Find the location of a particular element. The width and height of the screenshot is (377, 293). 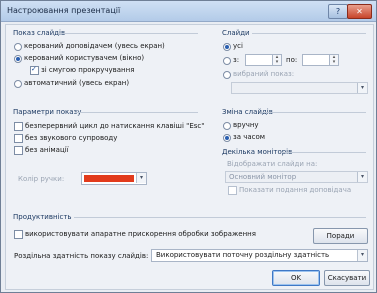

presenter-label: керований доповідачем (увесь екран) is located at coordinates (94, 46).